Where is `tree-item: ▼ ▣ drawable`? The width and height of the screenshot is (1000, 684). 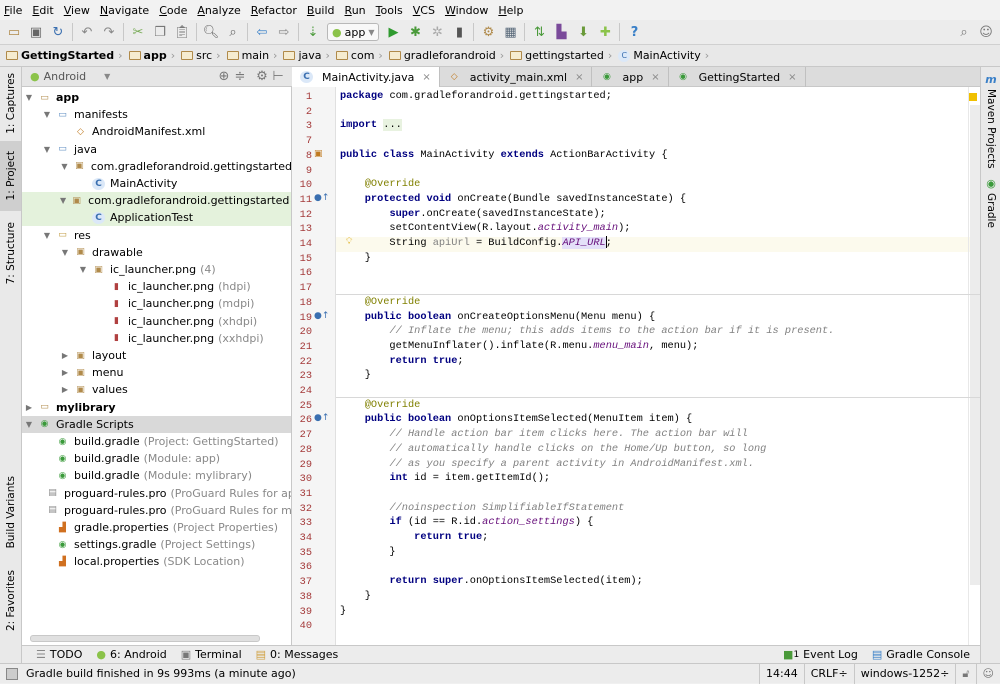
tree-item: ▼ ▣ drawable is located at coordinates (156, 252).